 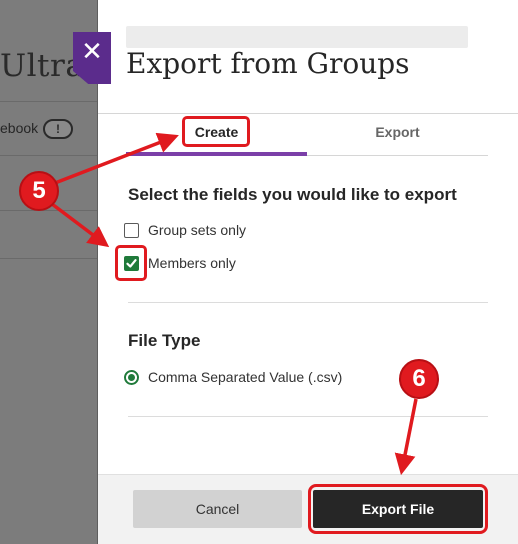 I want to click on step-five-badge: 5, so click(x=39, y=191).